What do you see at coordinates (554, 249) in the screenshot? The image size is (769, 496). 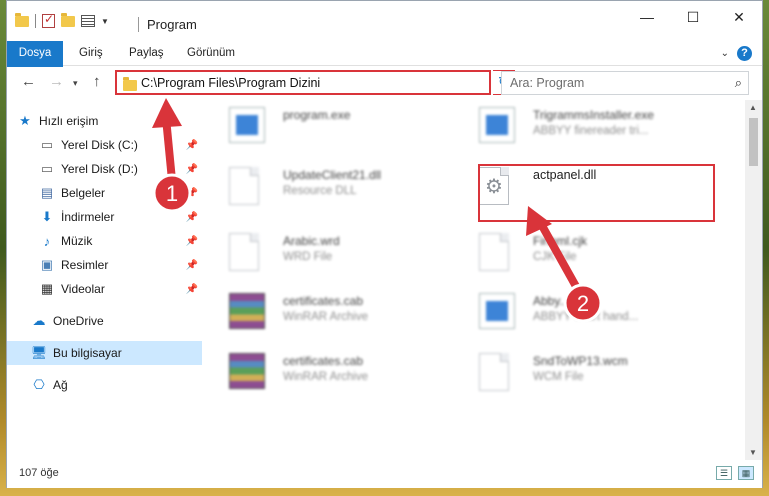 I see `step2-arrow` at bounding box center [554, 249].